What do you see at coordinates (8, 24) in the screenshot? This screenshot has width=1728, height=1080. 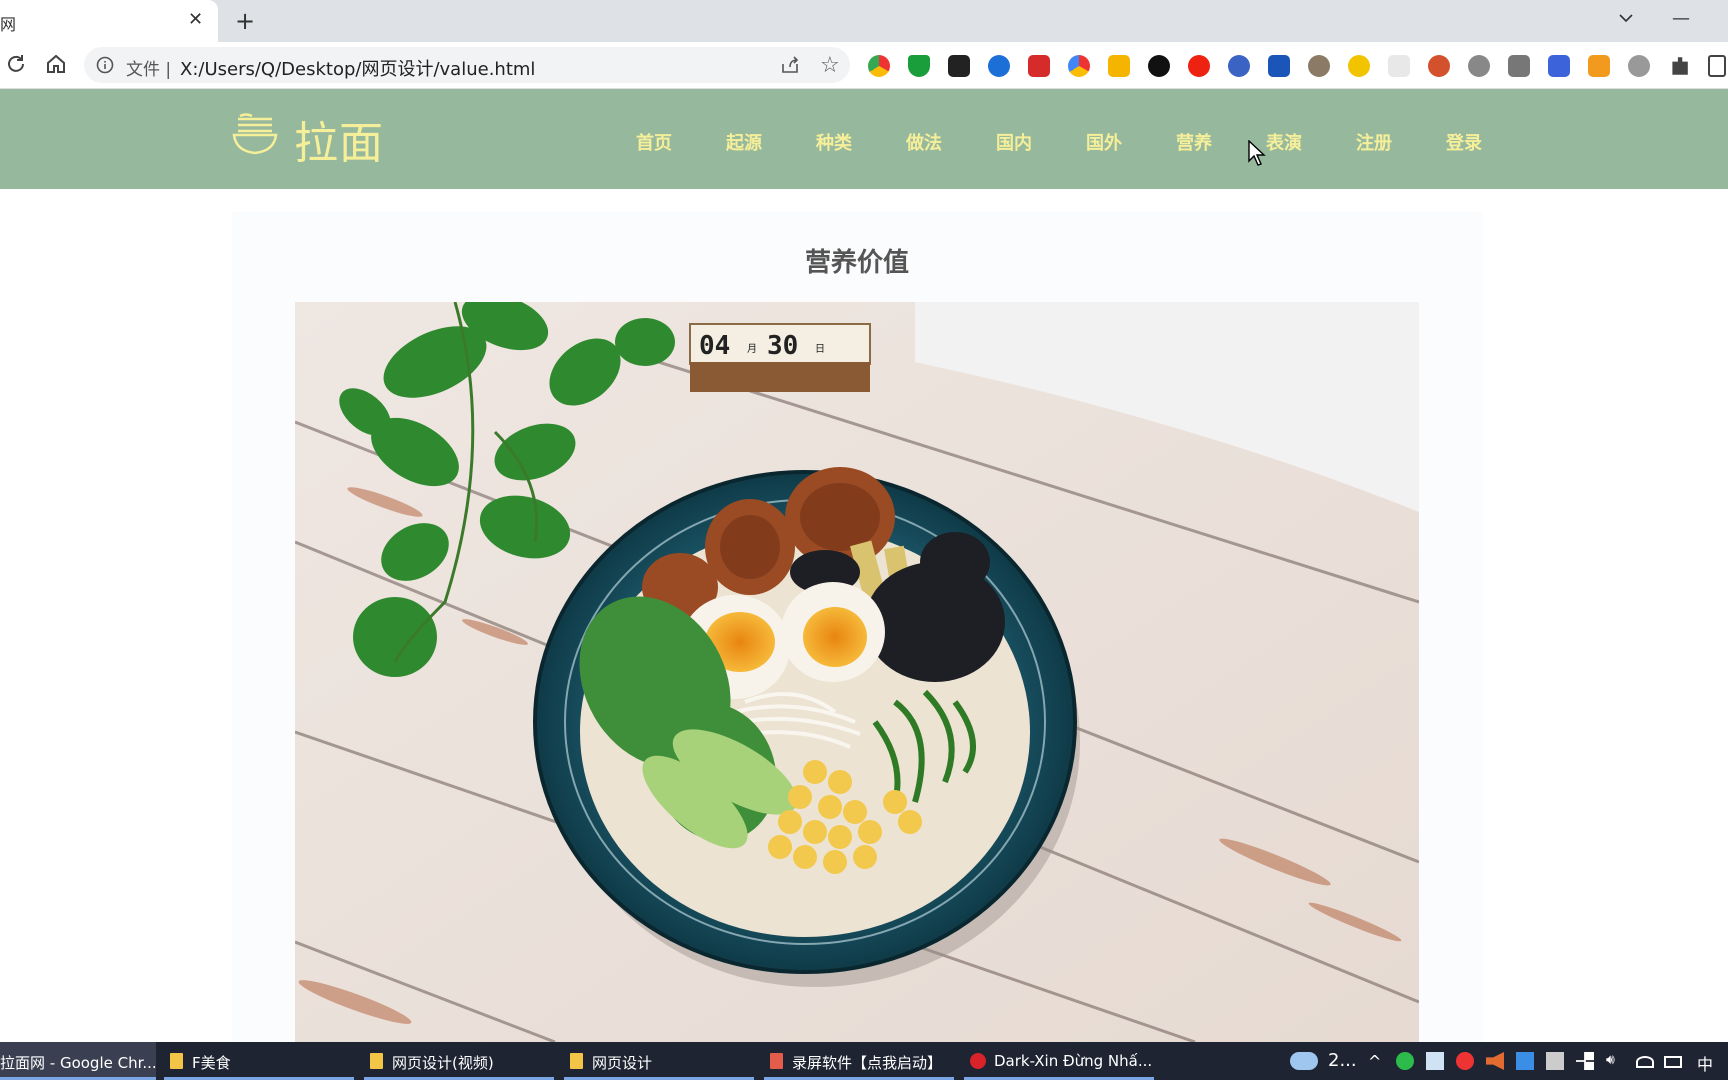 I see `tab-title: 网` at bounding box center [8, 24].